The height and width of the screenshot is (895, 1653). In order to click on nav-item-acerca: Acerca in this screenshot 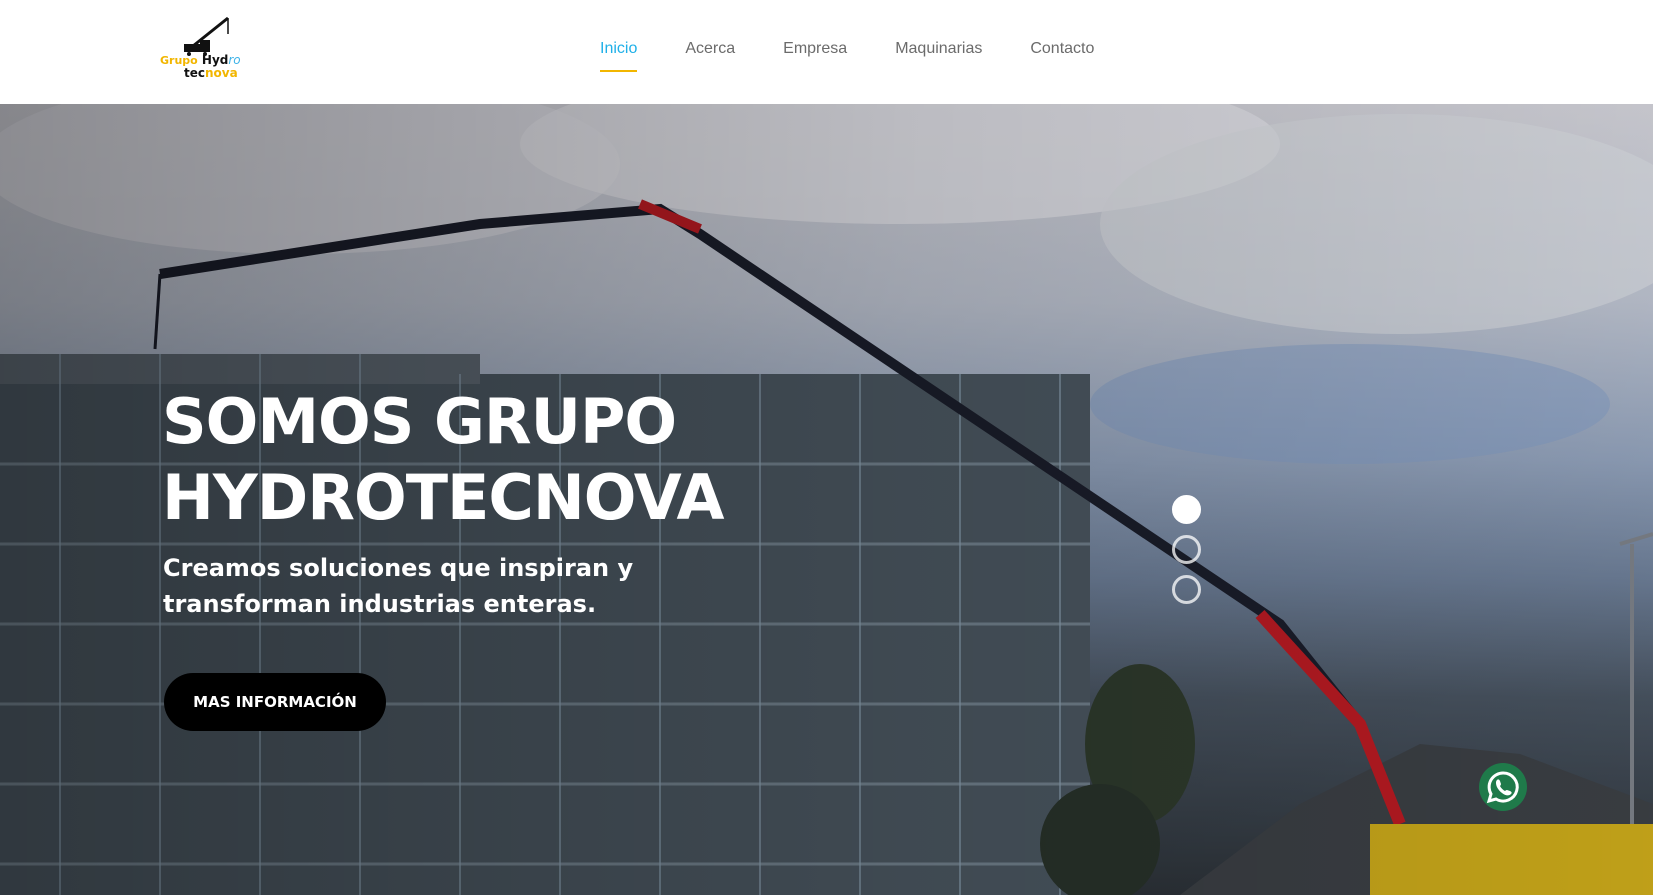, I will do `click(710, 53)`.